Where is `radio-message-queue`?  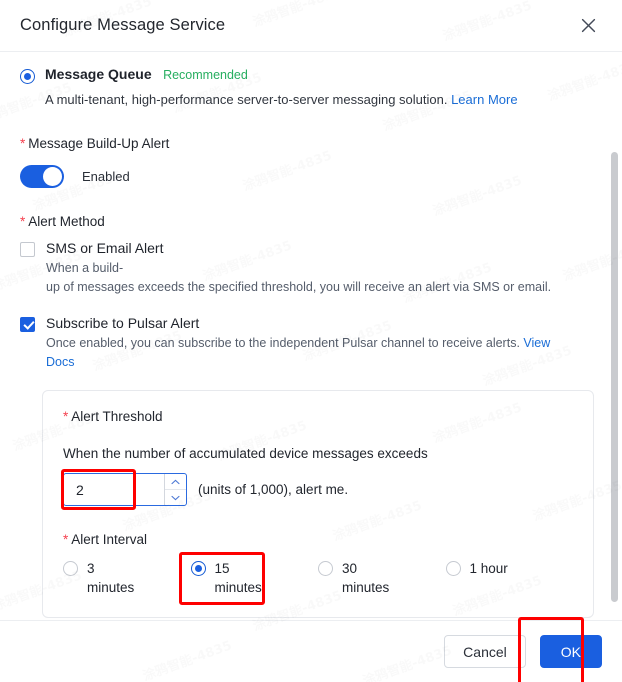 radio-message-queue is located at coordinates (27, 76).